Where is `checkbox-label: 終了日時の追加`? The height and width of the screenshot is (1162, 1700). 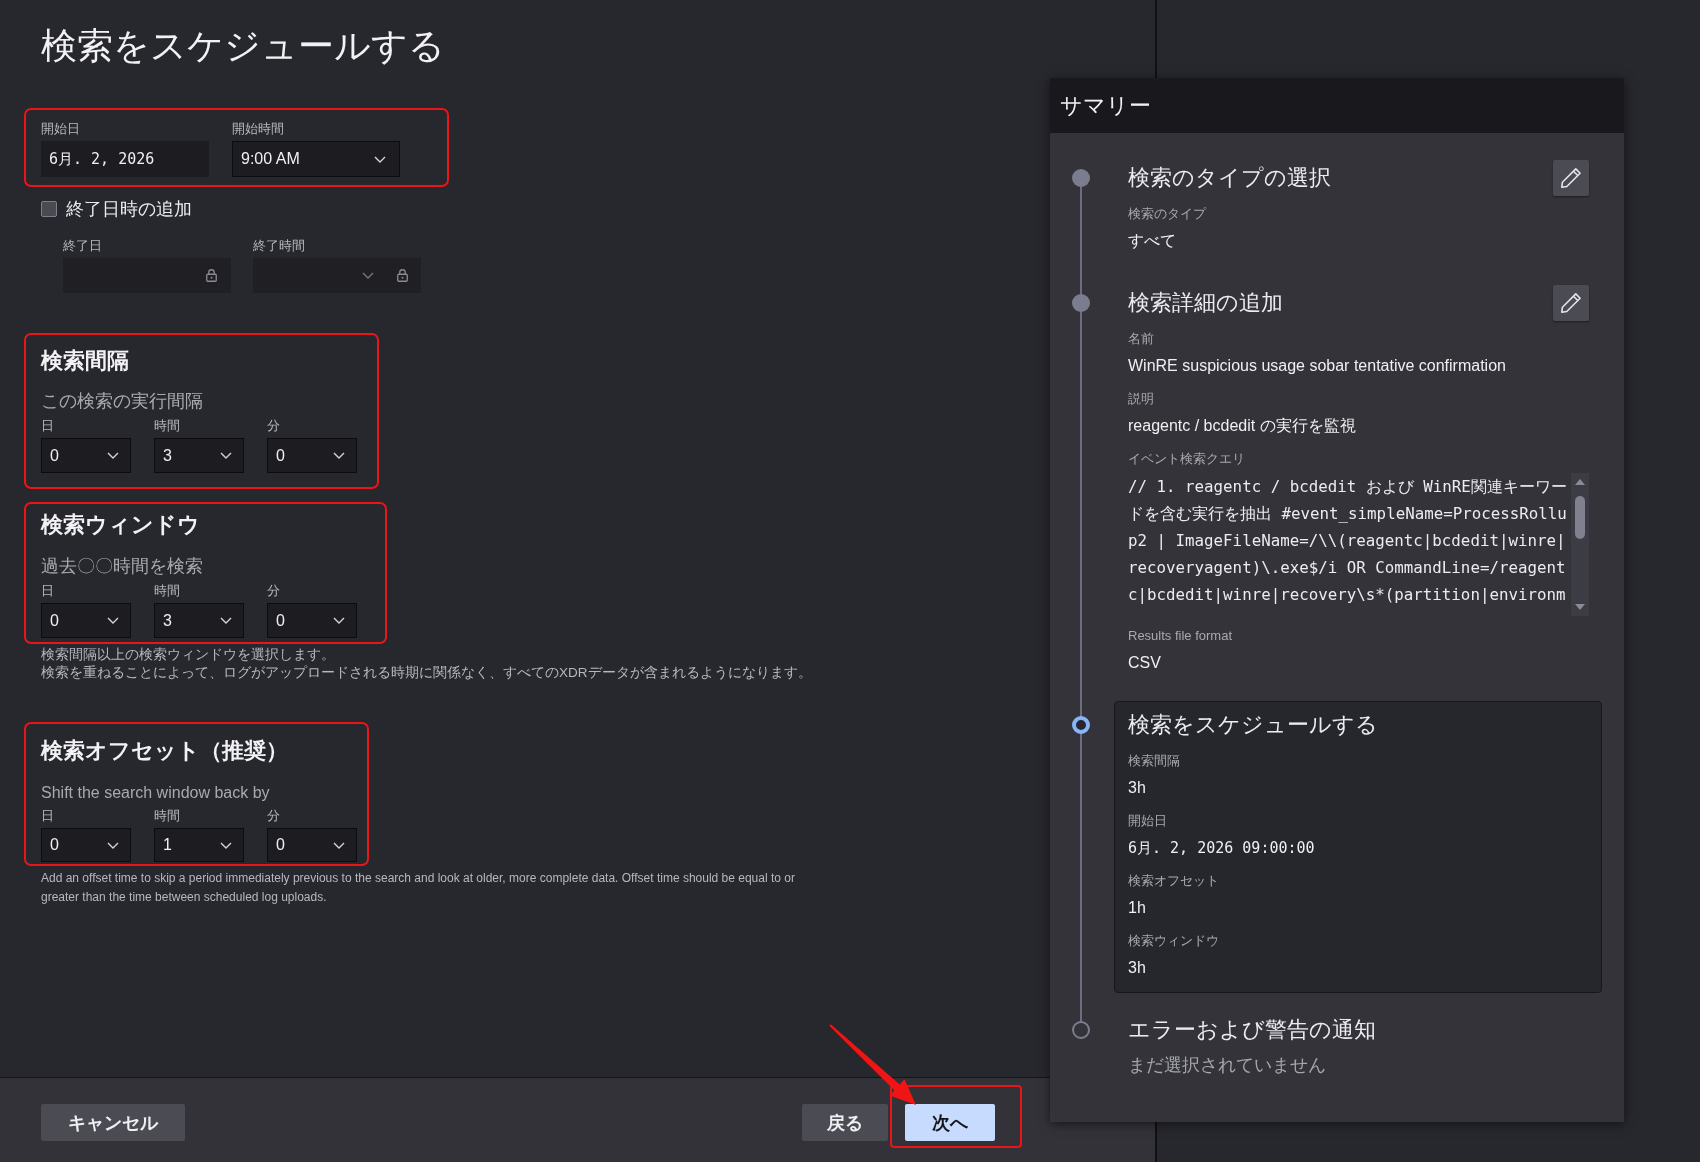 checkbox-label: 終了日時の追加 is located at coordinates (129, 209).